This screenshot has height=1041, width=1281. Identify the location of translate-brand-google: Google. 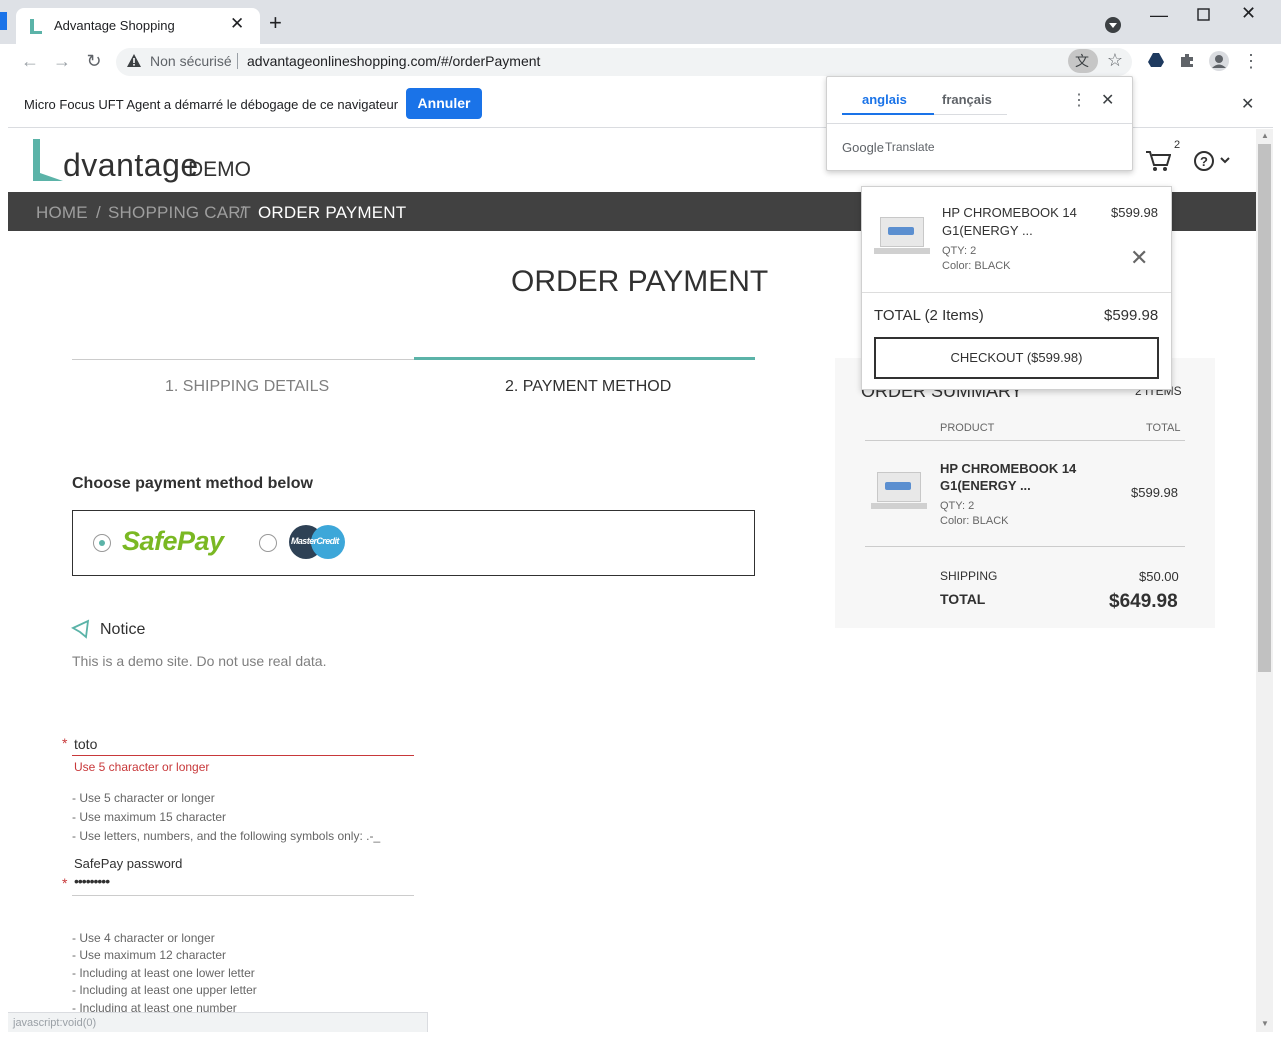
(863, 147).